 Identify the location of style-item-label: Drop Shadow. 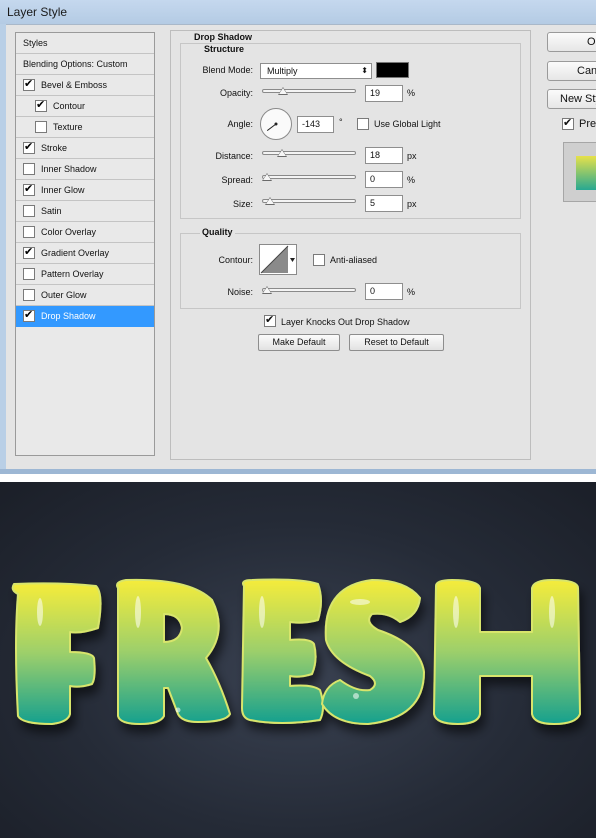
(68, 316).